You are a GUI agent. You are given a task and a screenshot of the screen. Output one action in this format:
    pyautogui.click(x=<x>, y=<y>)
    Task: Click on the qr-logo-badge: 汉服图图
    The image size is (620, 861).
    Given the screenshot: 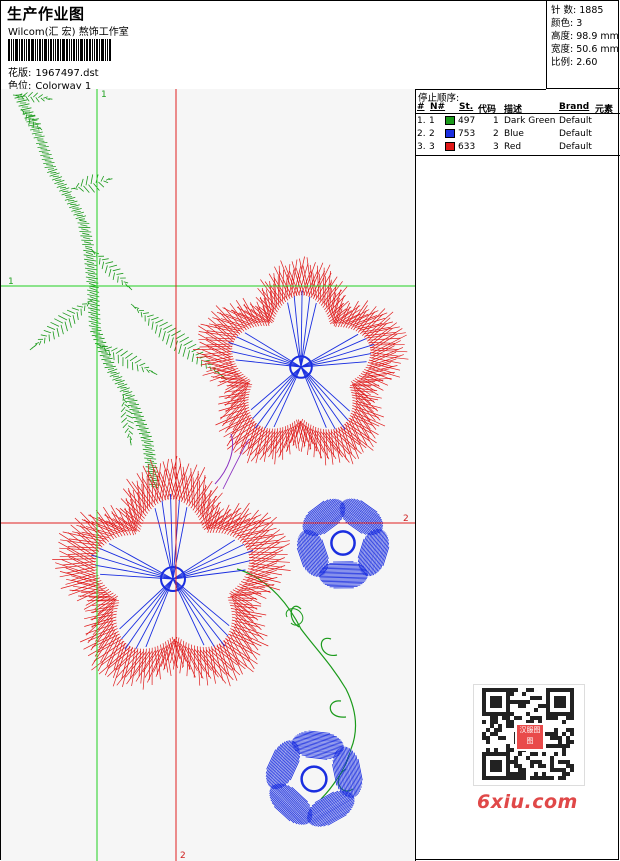 What is the action you would take?
    pyautogui.click(x=530, y=737)
    